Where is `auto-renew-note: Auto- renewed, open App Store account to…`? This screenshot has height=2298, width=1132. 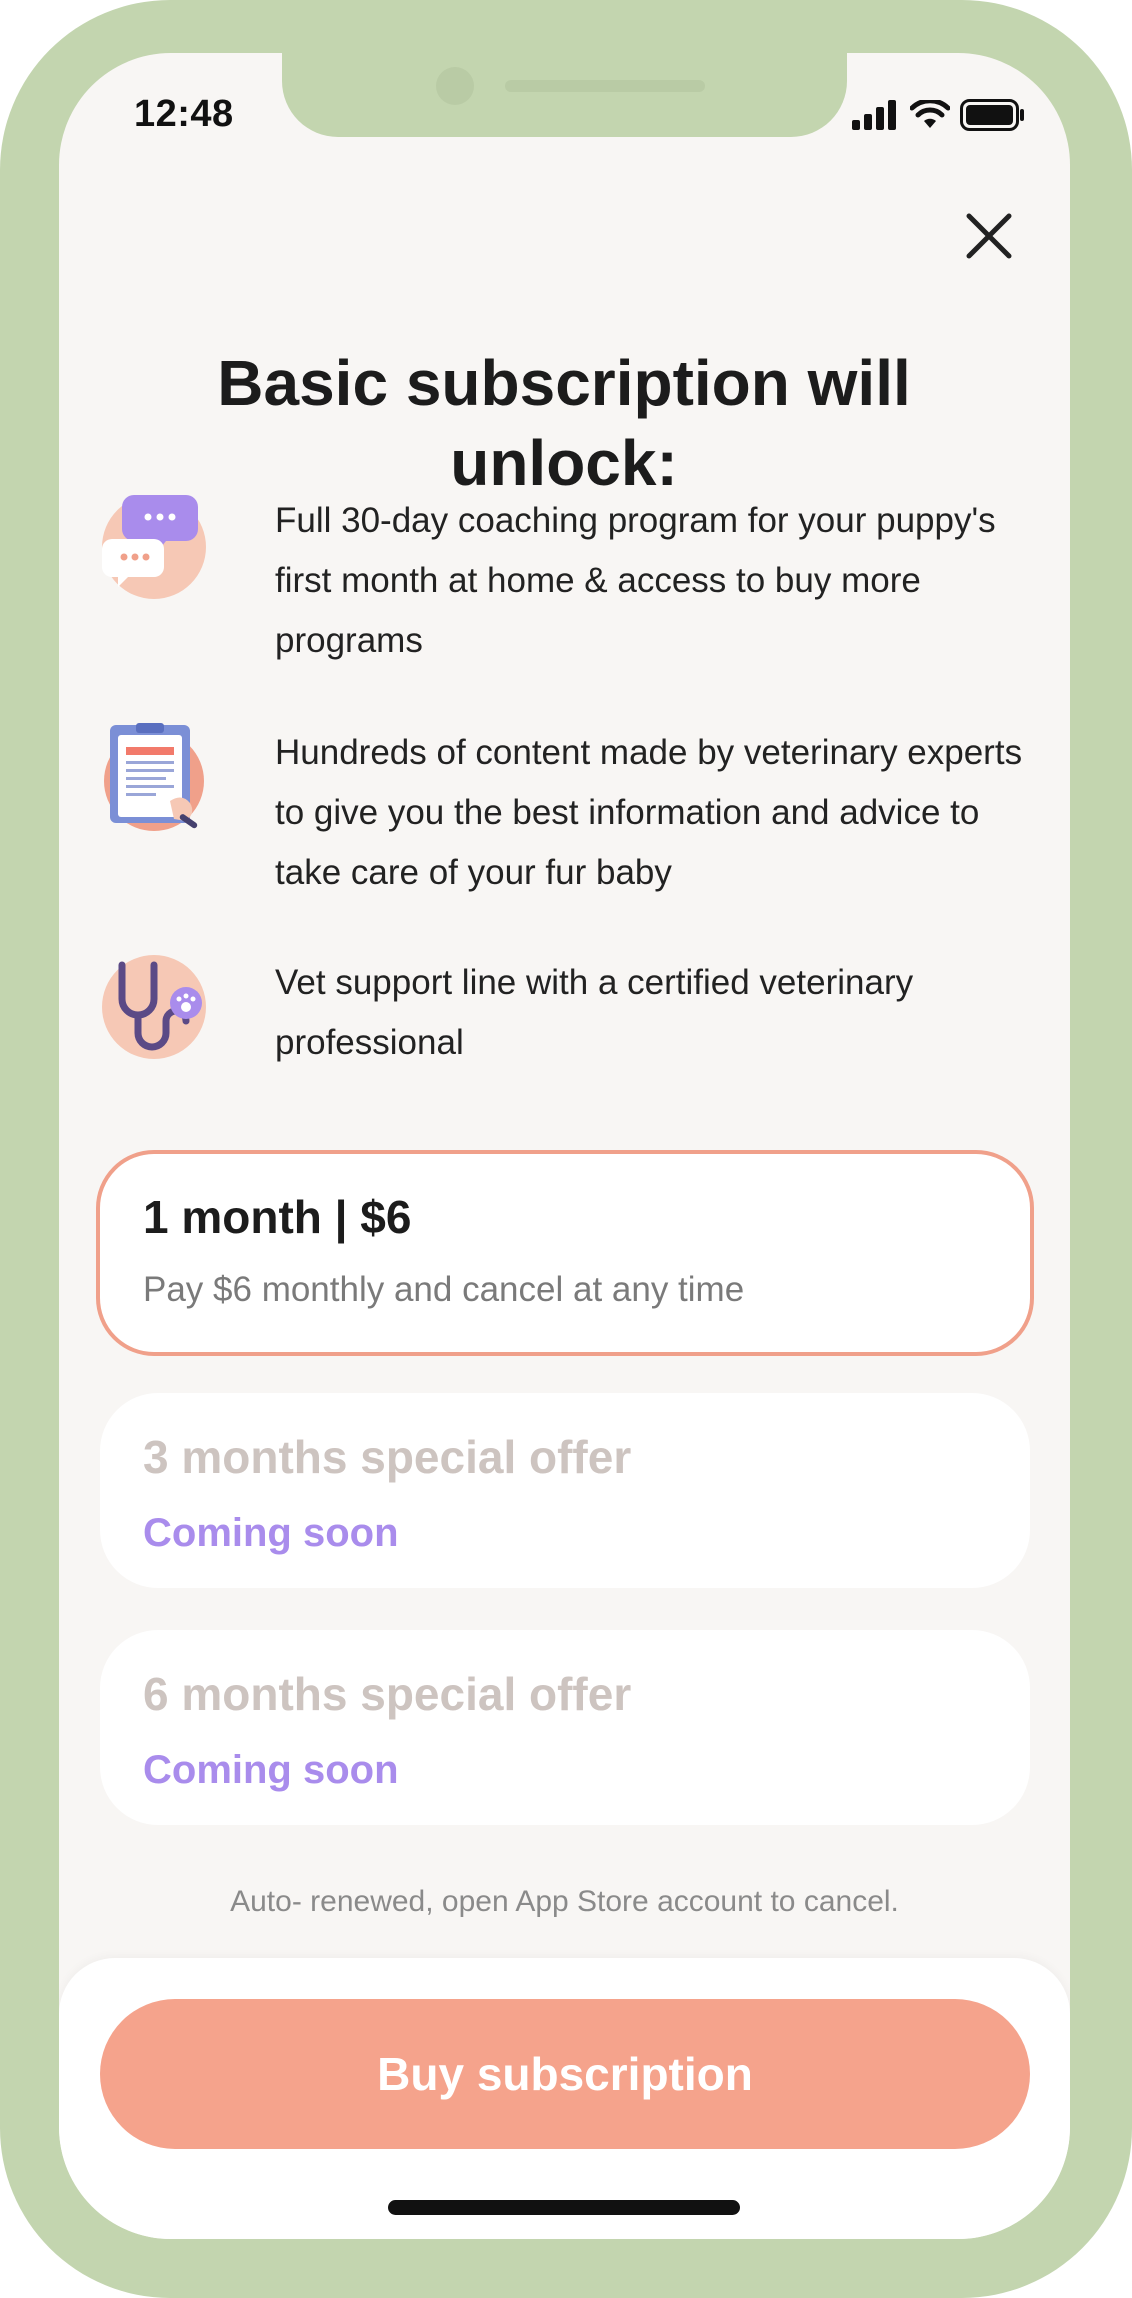 auto-renew-note: Auto- renewed, open App Store account to… is located at coordinates (564, 1901).